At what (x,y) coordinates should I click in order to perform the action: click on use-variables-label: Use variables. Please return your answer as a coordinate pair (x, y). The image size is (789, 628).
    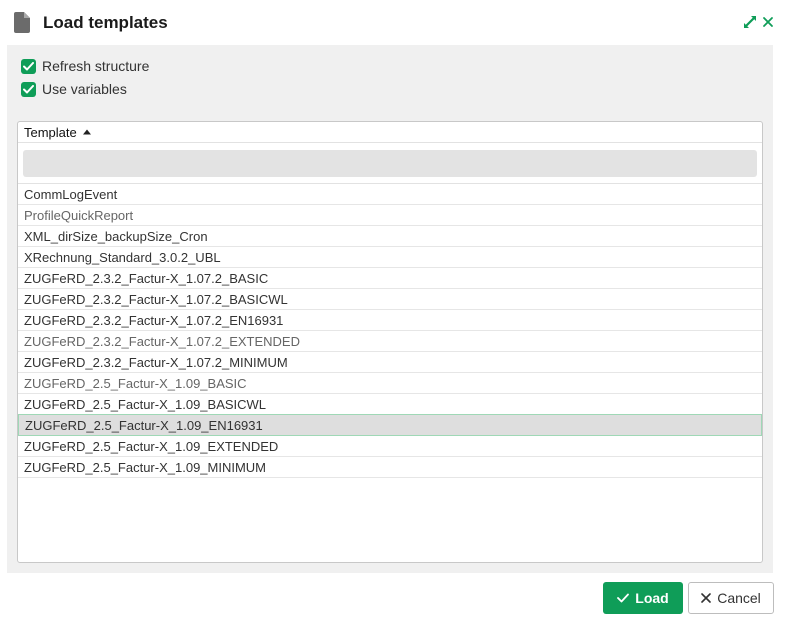
    Looking at the image, I should click on (84, 89).